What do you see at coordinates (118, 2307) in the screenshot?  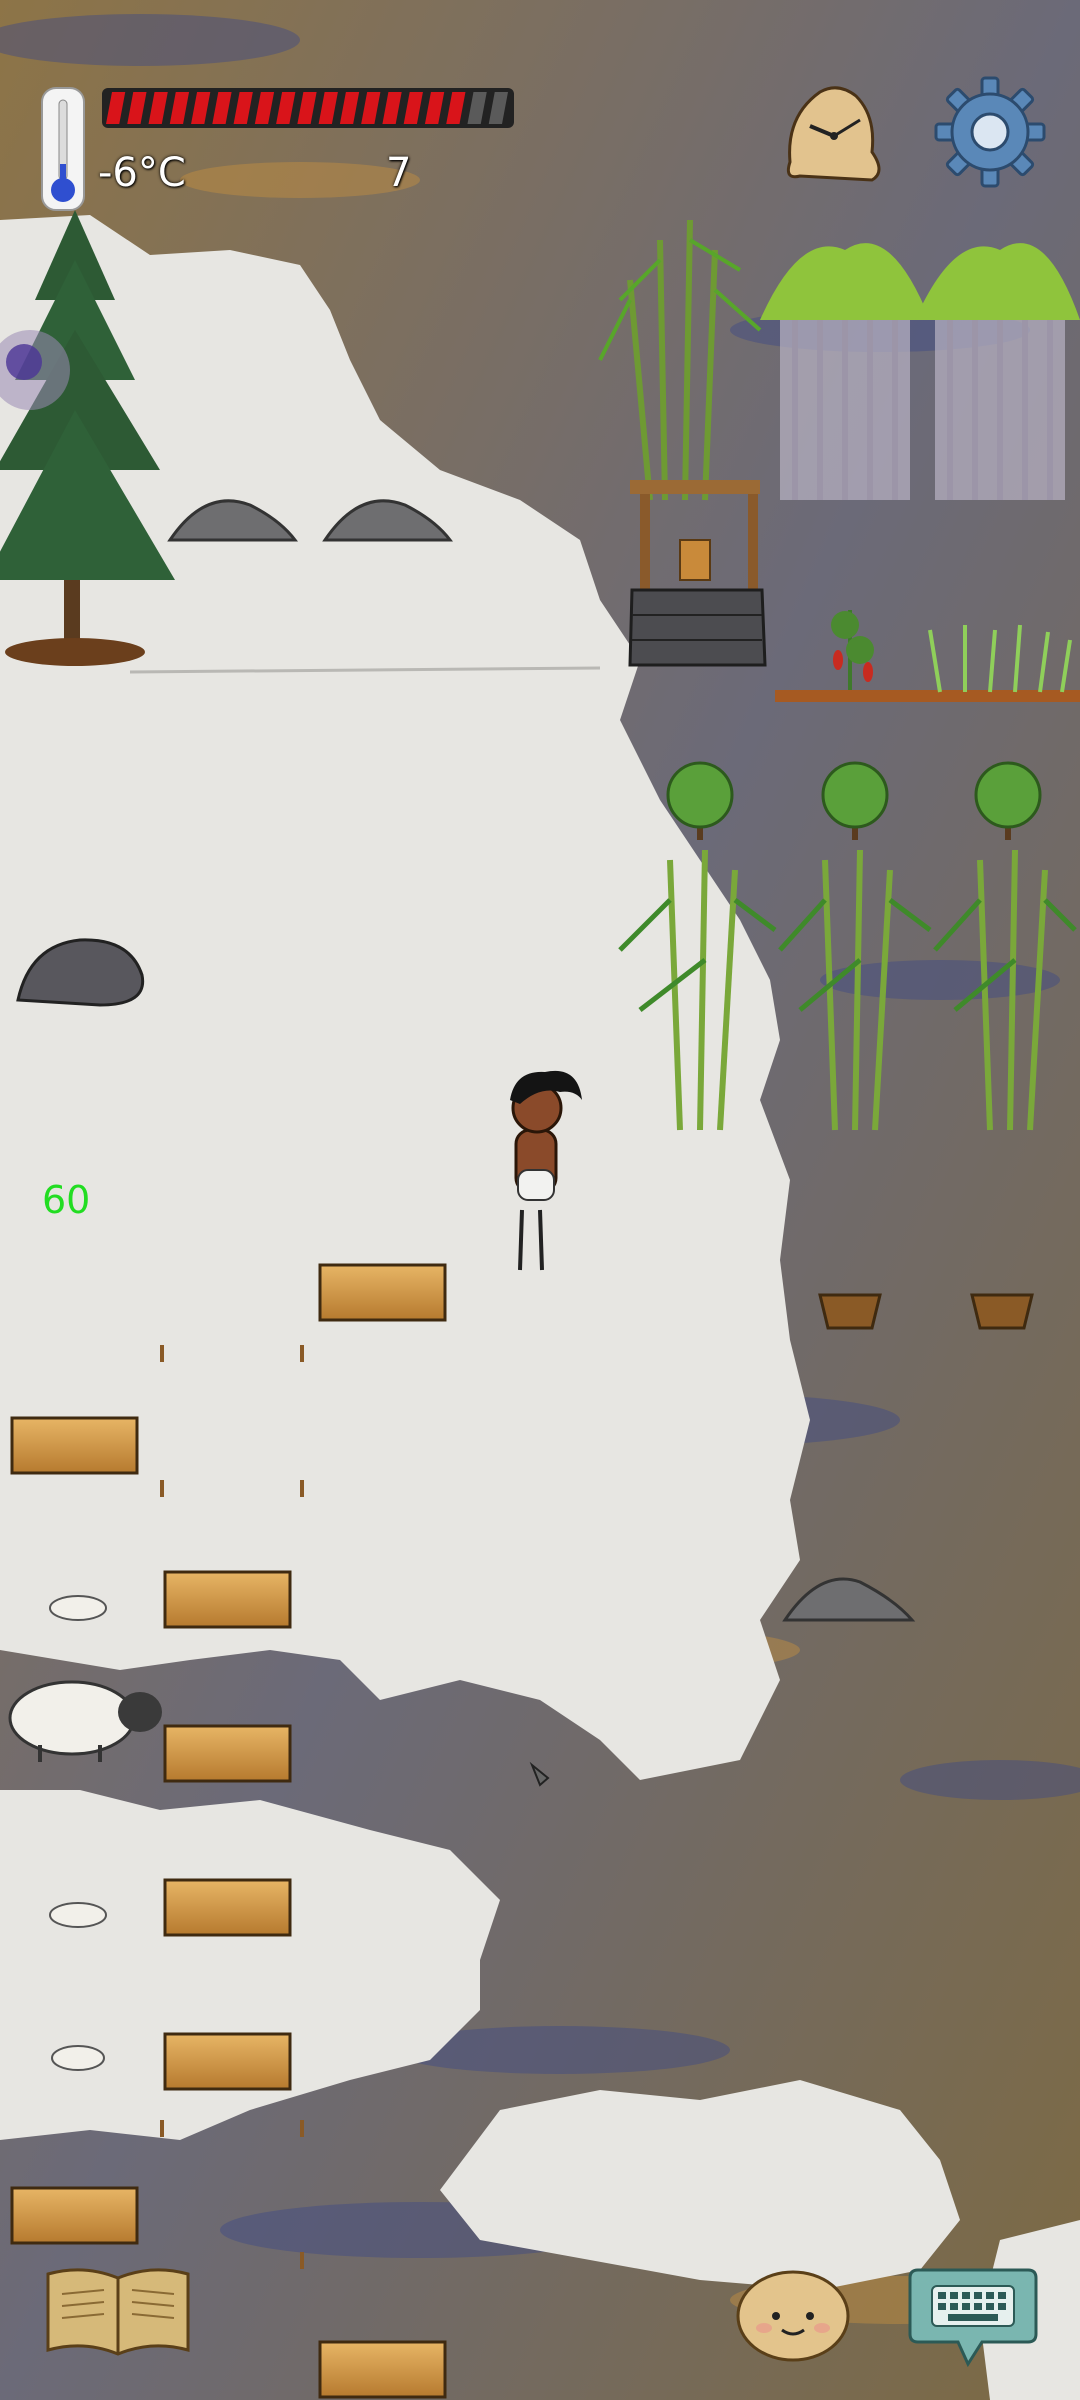 I see `book-icon` at bounding box center [118, 2307].